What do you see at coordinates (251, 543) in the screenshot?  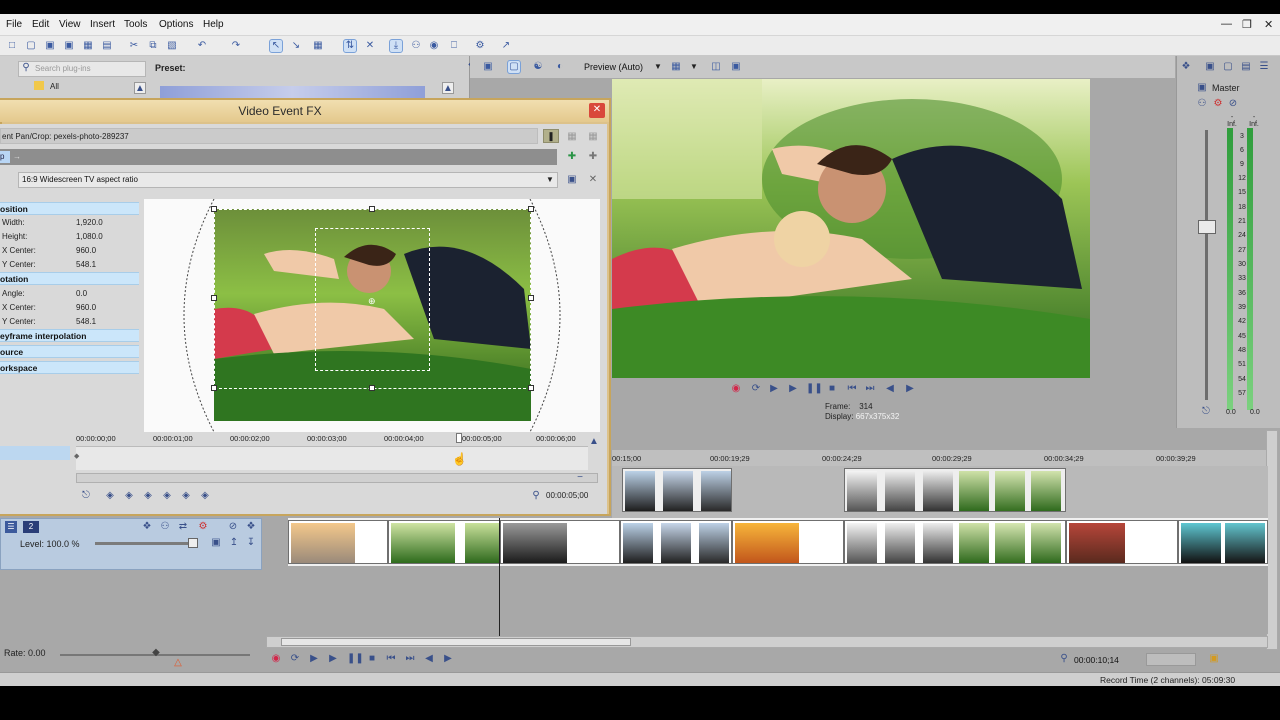 I see `make-compositing-child-icon: ↧` at bounding box center [251, 543].